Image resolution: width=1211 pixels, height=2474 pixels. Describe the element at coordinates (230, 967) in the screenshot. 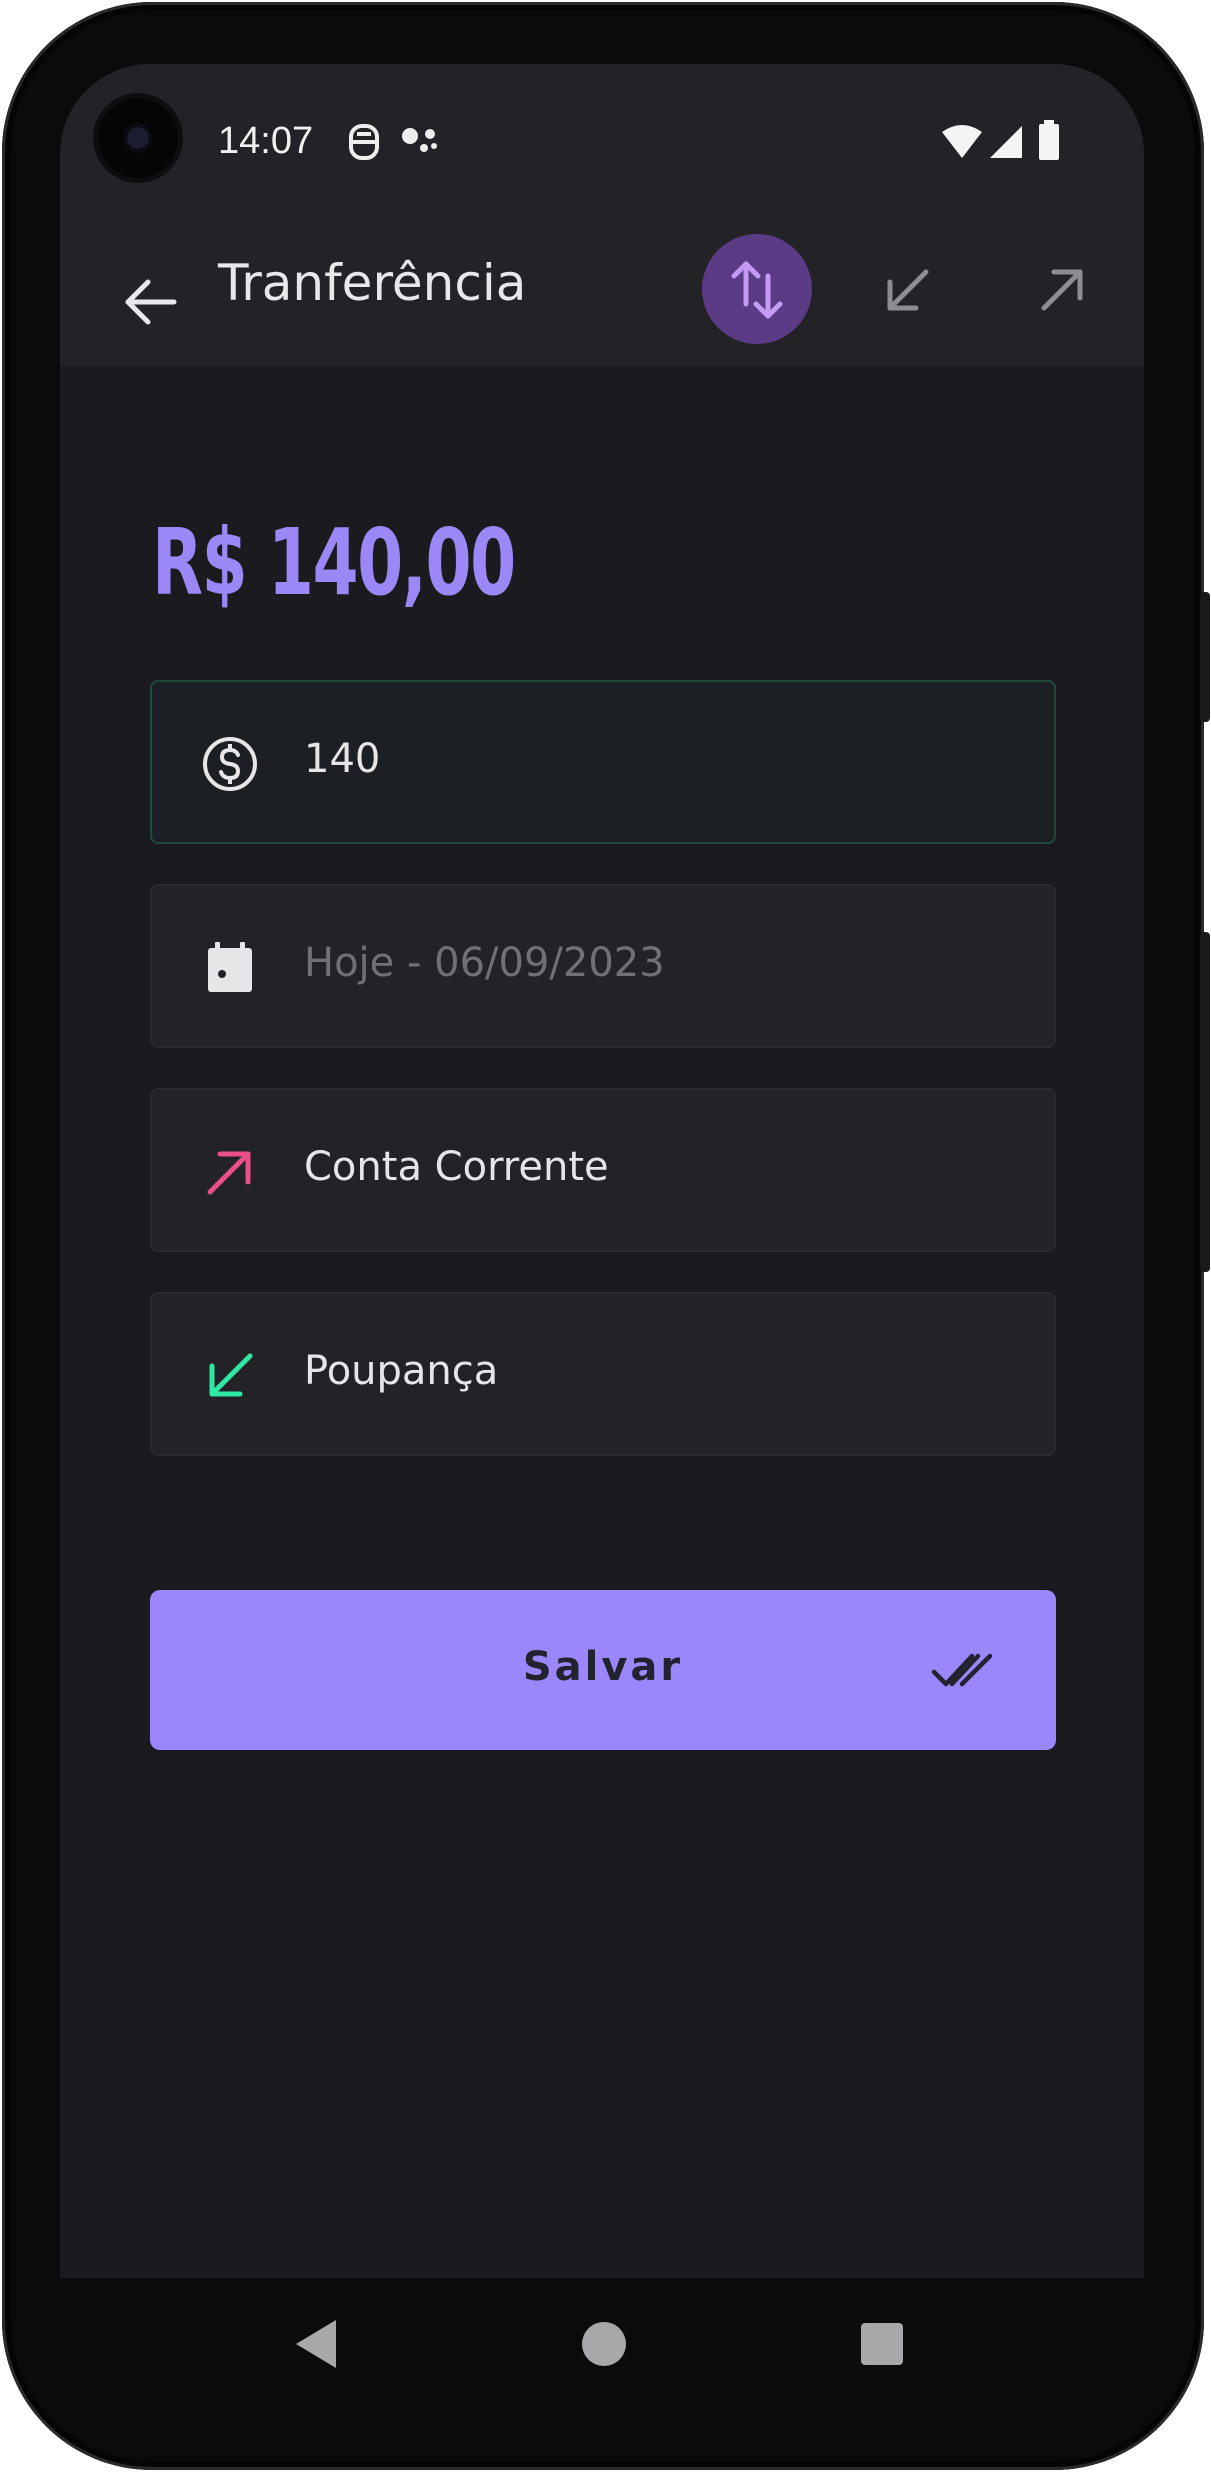

I see `calendar-icon` at that location.